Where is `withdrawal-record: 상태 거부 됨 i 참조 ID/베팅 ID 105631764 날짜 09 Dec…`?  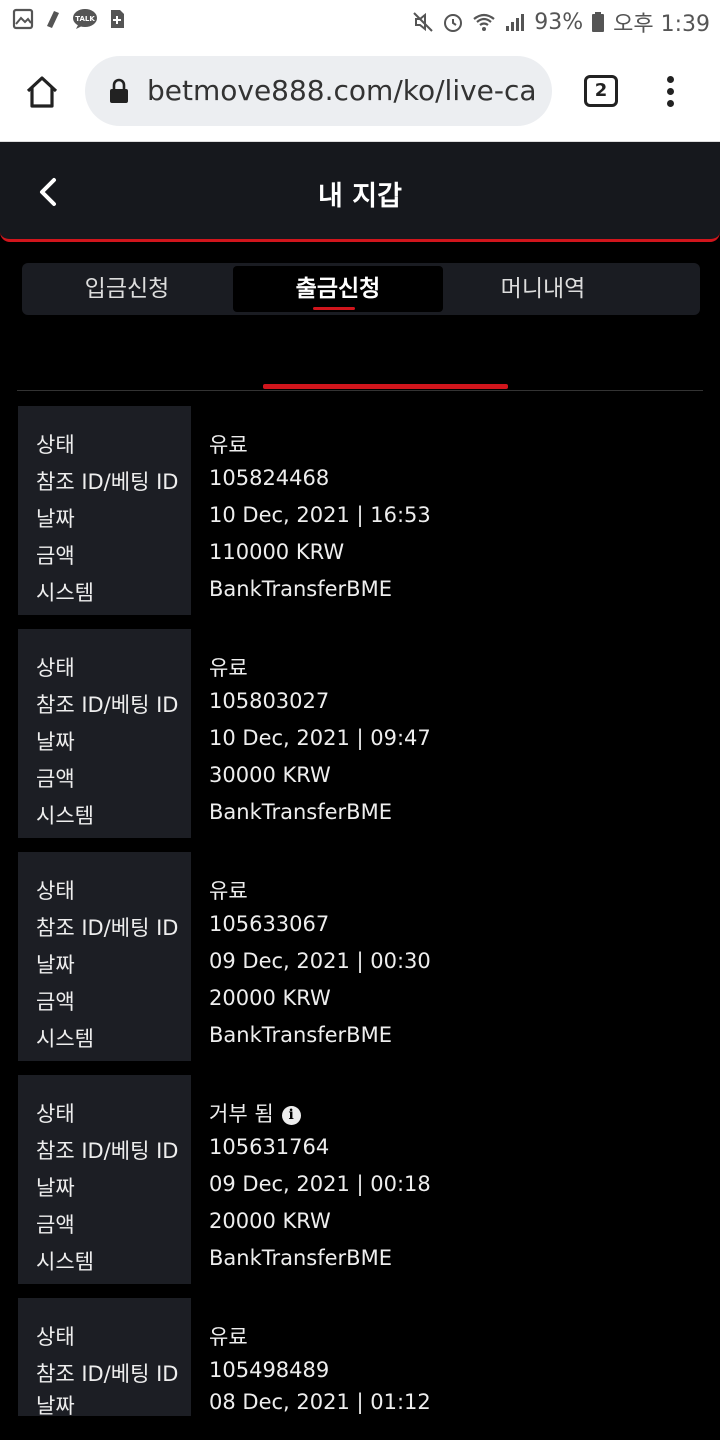 withdrawal-record: 상태 거부 됨 i 참조 ID/베팅 ID 105631764 날짜 09 Dec… is located at coordinates (361, 1179).